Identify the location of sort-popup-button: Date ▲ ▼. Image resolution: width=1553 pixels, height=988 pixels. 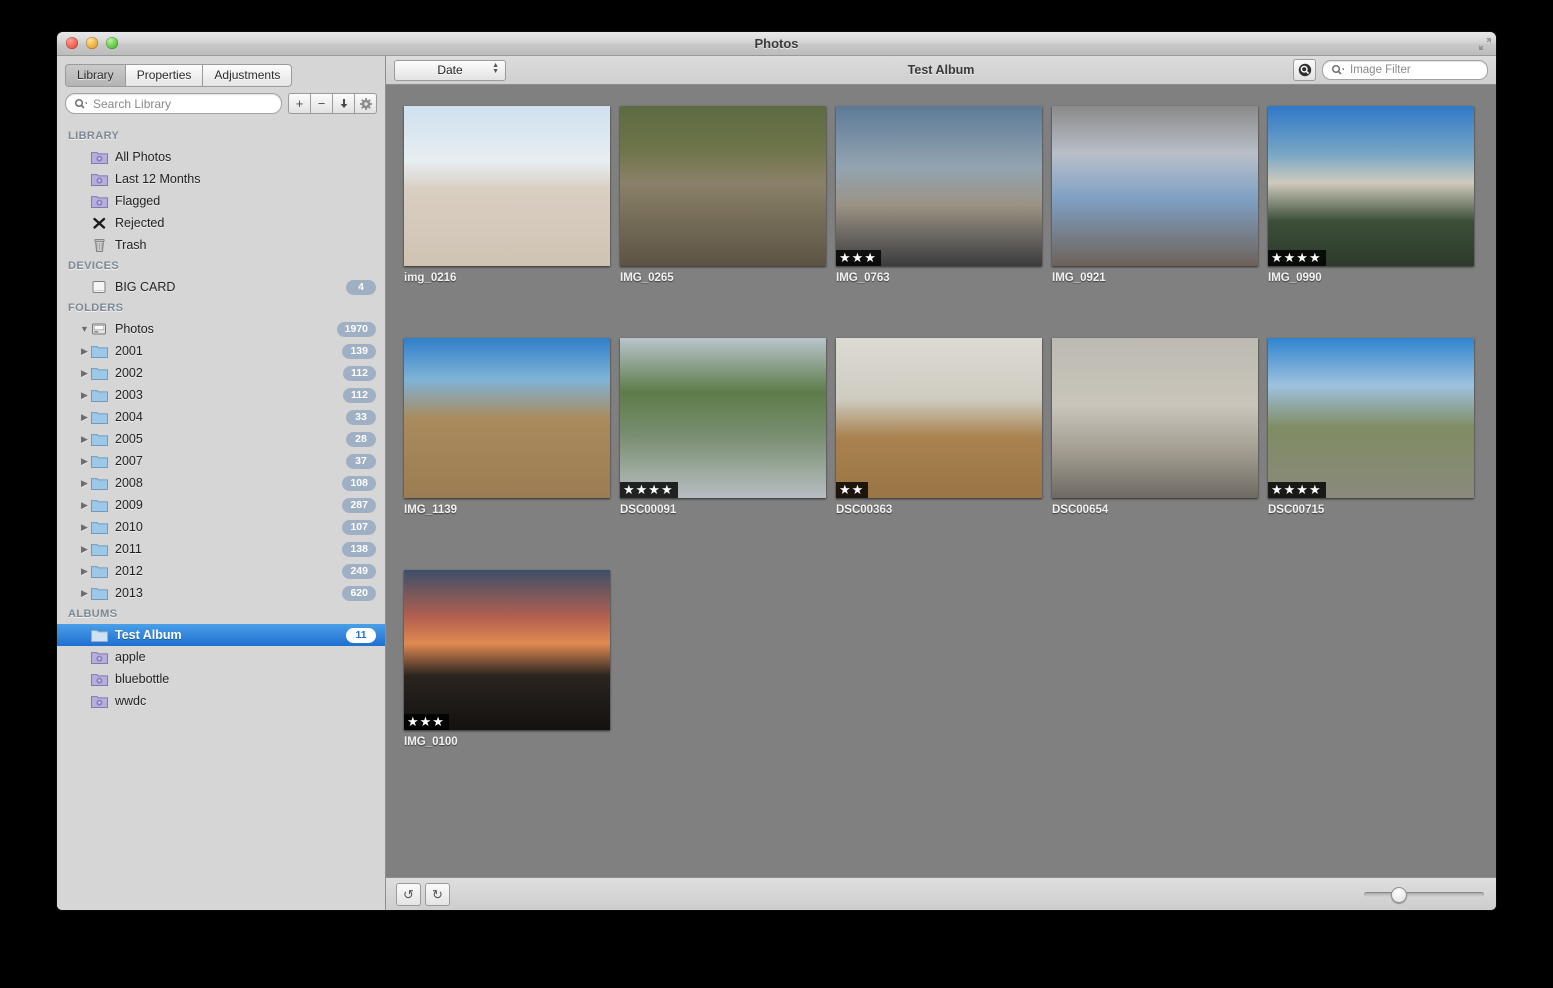
(450, 70).